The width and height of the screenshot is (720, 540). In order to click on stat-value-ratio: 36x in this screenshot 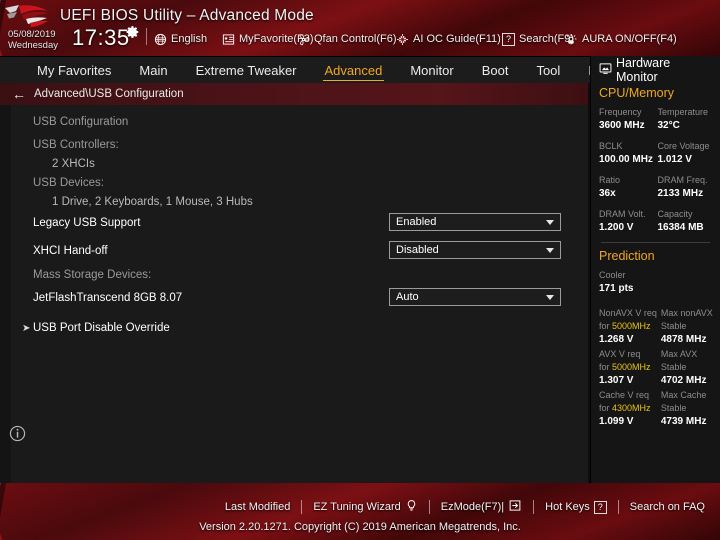, I will do `click(607, 193)`.